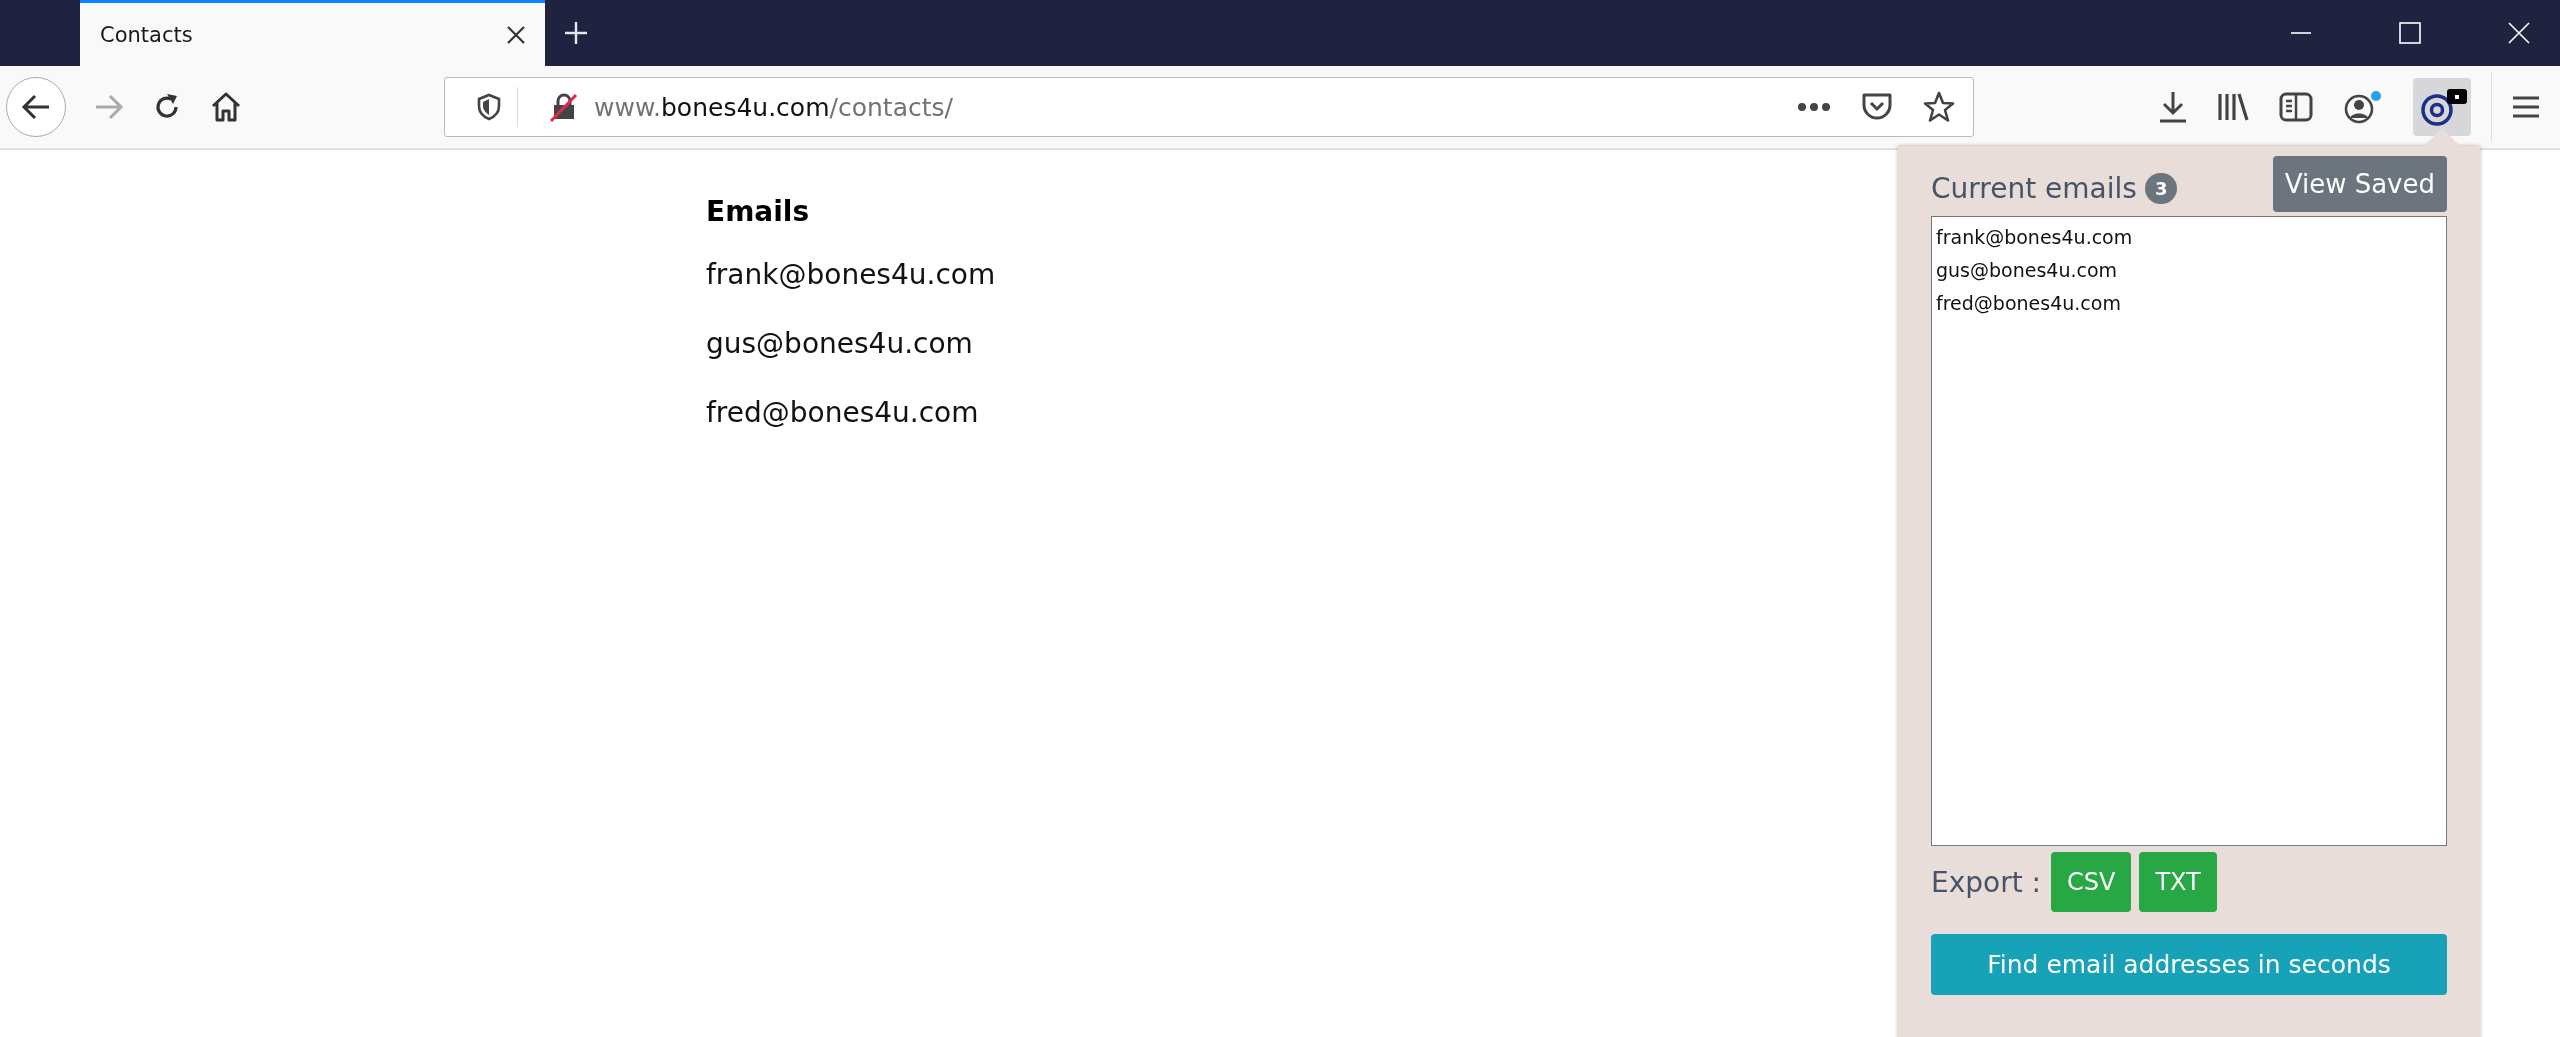 This screenshot has height=1037, width=2560. Describe the element at coordinates (2363, 107) in the screenshot. I see `account-icon` at that location.